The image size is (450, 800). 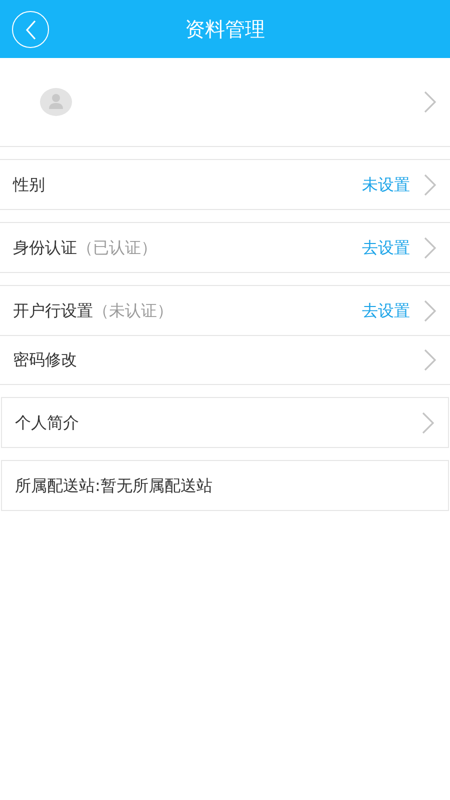 I want to click on back-icon, so click(x=30, y=30).